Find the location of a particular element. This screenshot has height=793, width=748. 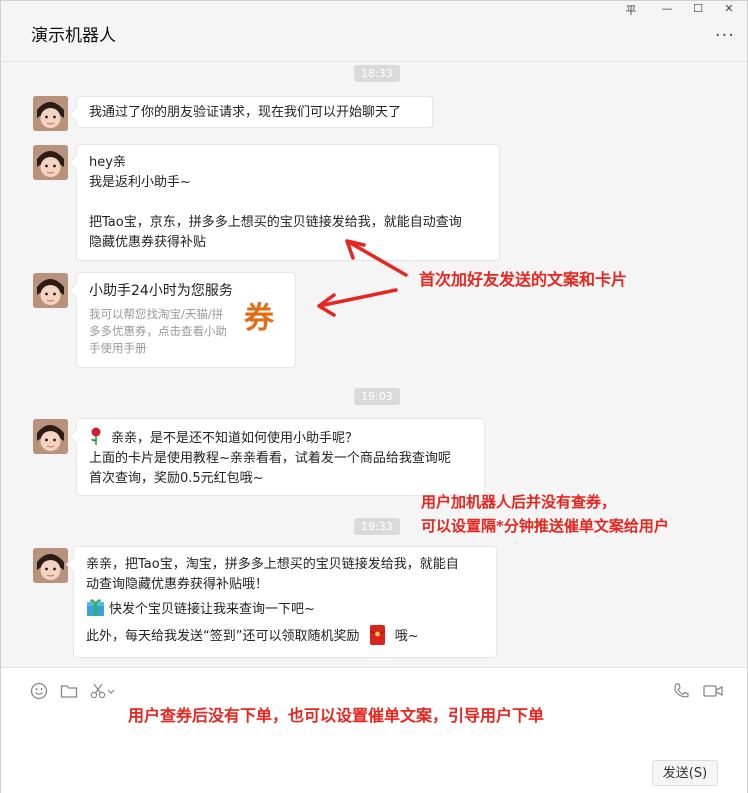

annotation-after-query: 用户查券后没有下单，也可以设置催单文案，引导用户下单 is located at coordinates (336, 715).